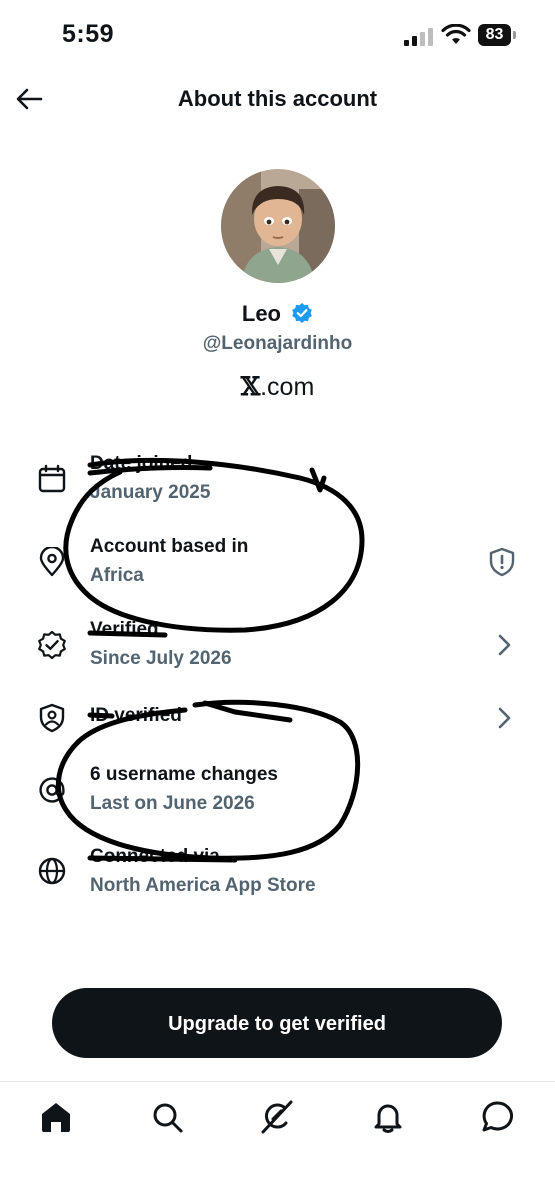  Describe the element at coordinates (52, 562) in the screenshot. I see `location-pin-icon` at that location.